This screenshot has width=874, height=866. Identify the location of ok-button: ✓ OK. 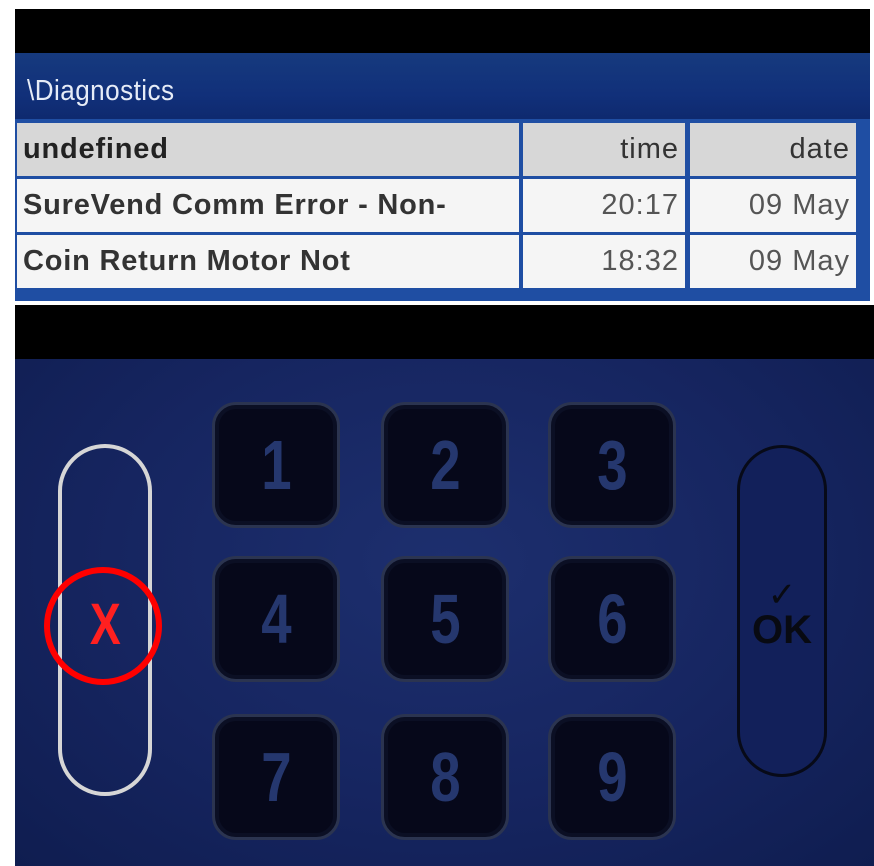
(782, 611).